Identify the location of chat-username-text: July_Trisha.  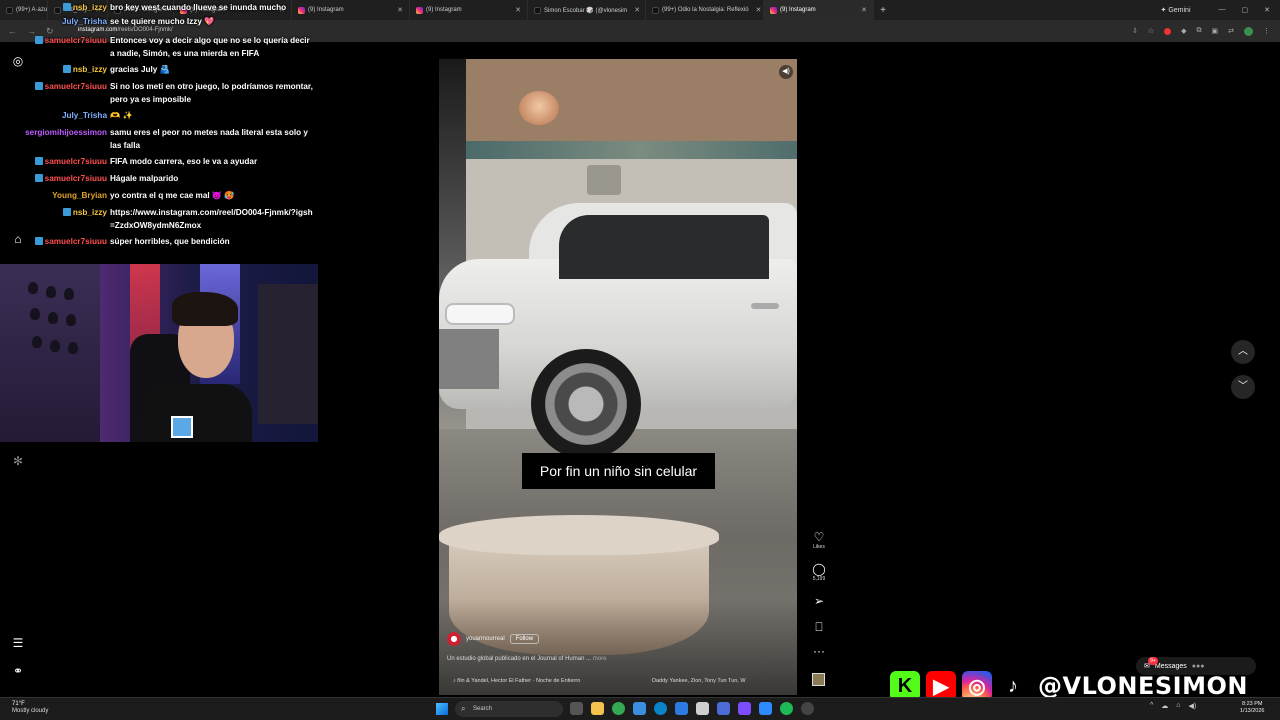
(84, 21).